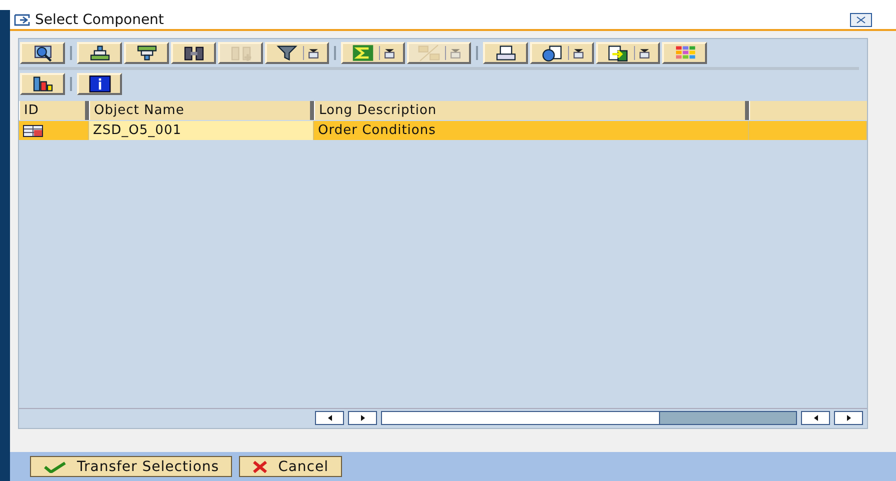 The width and height of the screenshot is (896, 481). Describe the element at coordinates (290, 466) in the screenshot. I see `cancel-button: Cancel` at that location.